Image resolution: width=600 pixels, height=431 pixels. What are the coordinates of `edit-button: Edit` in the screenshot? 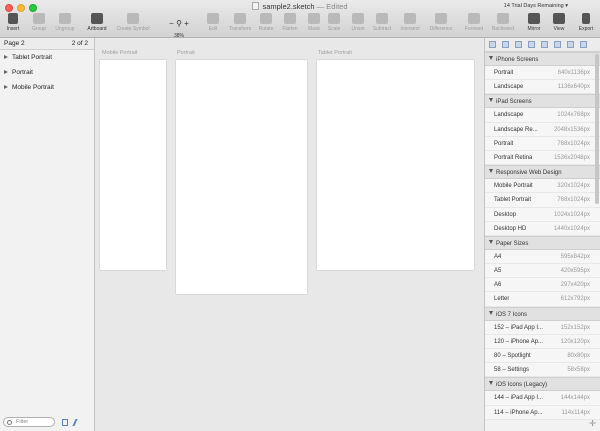 It's located at (213, 25).